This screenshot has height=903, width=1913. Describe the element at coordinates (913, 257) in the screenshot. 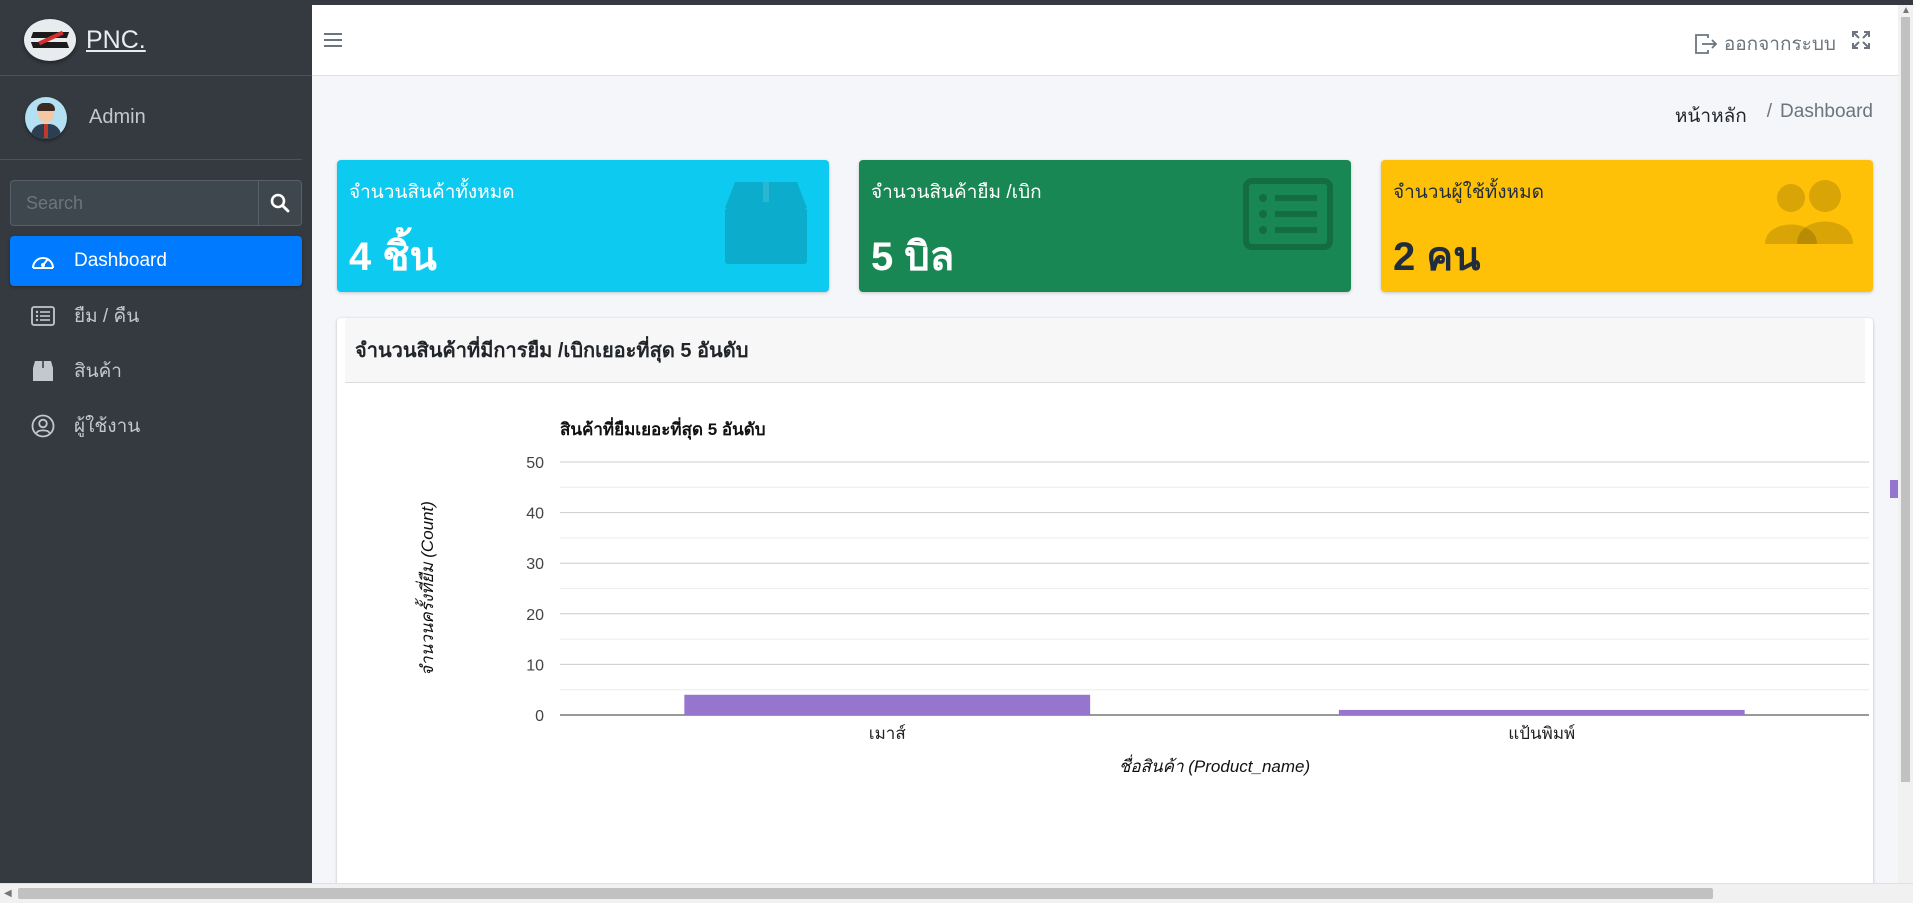

I see `stat-value: 5 บิล` at that location.